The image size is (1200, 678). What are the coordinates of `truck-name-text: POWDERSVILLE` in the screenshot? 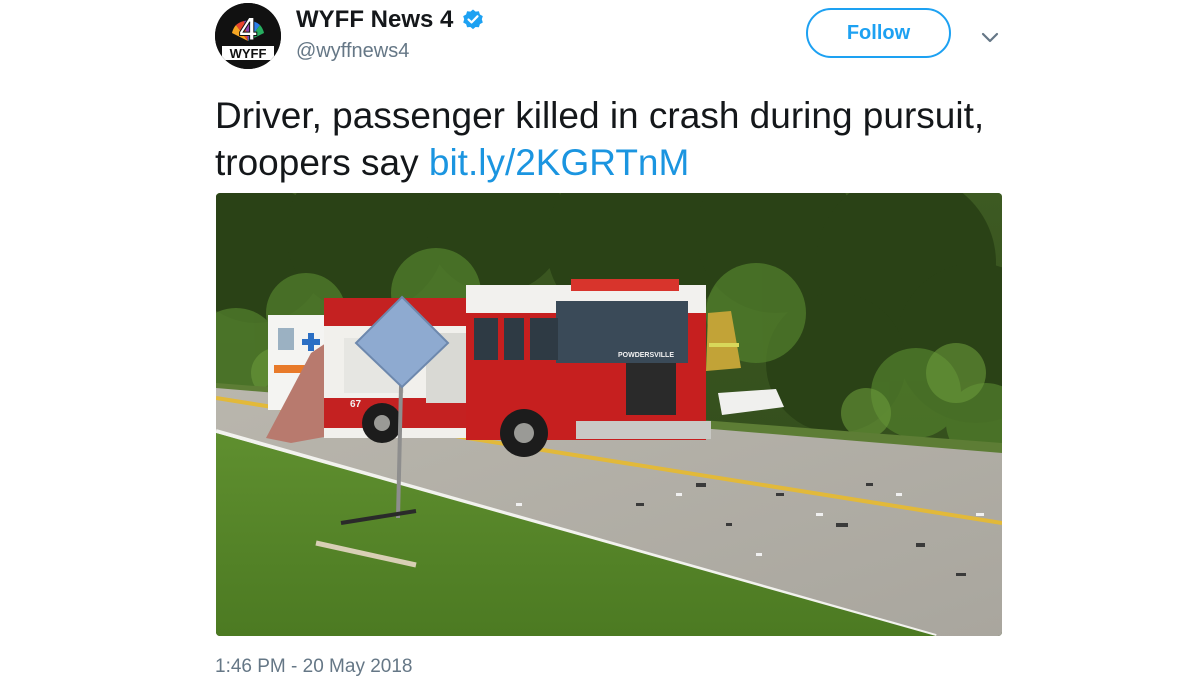 It's located at (646, 355).